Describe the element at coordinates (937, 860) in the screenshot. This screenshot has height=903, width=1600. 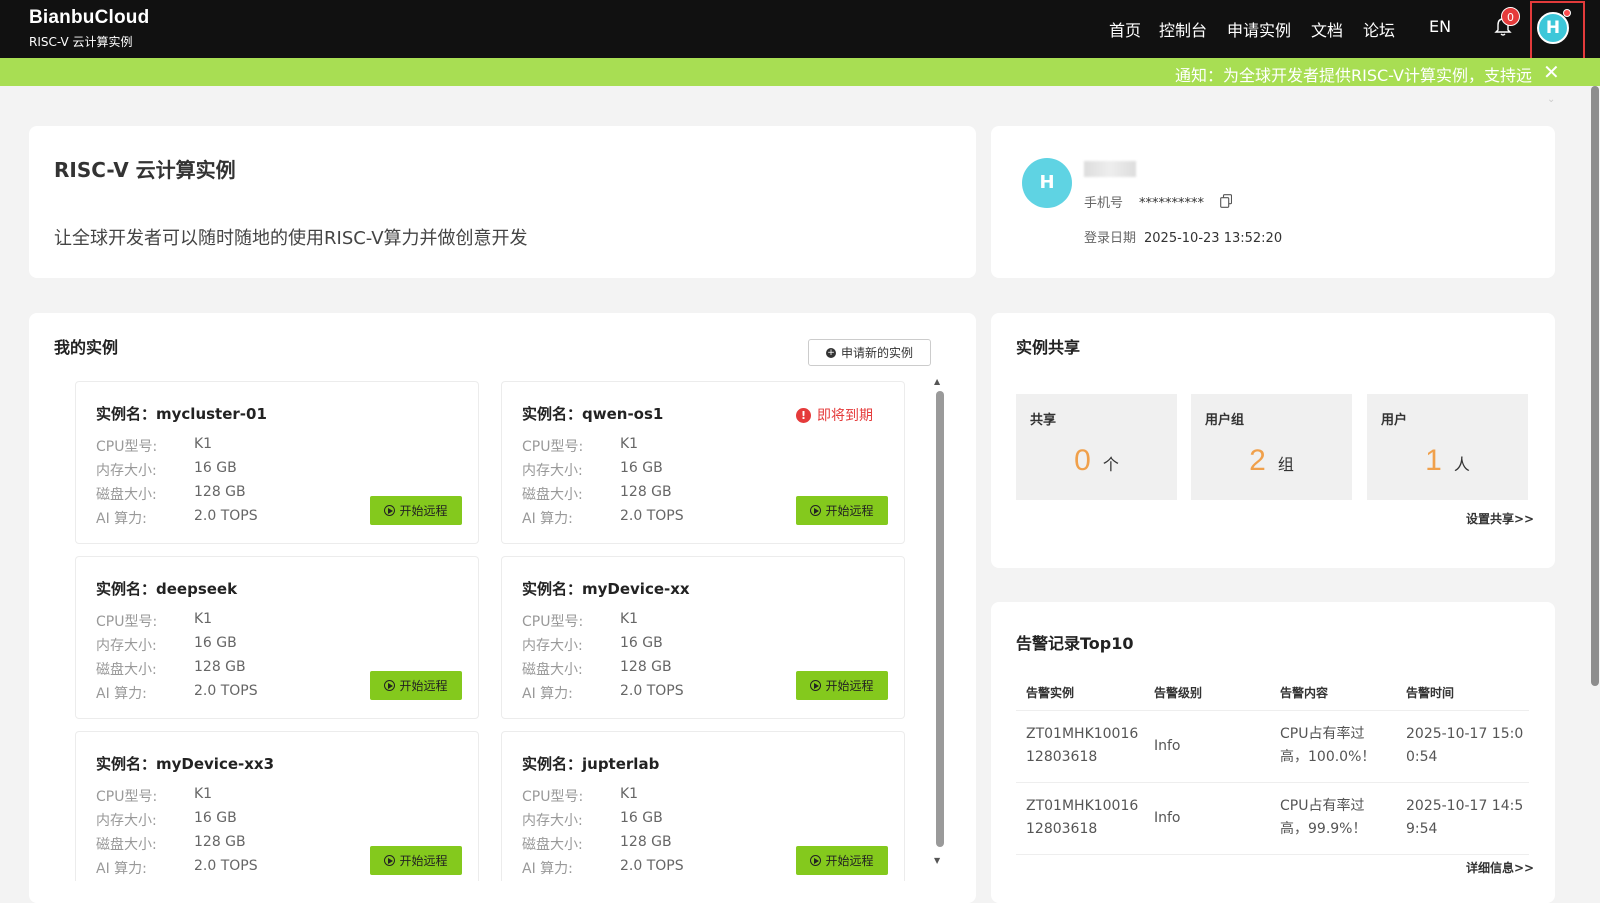
I see `scroll-down-arrow-icon: ▼` at that location.